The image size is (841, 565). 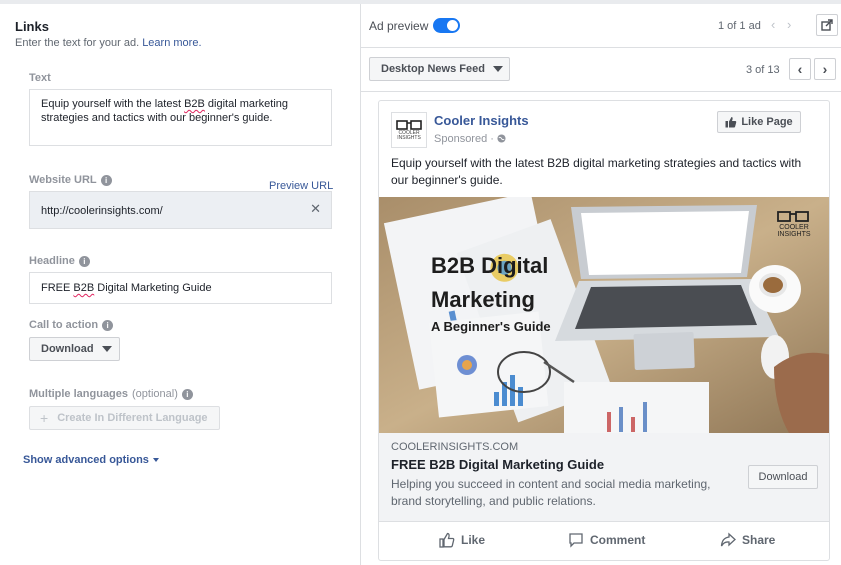 I want to click on image-logo-line-1: COOLER, so click(x=794, y=227).